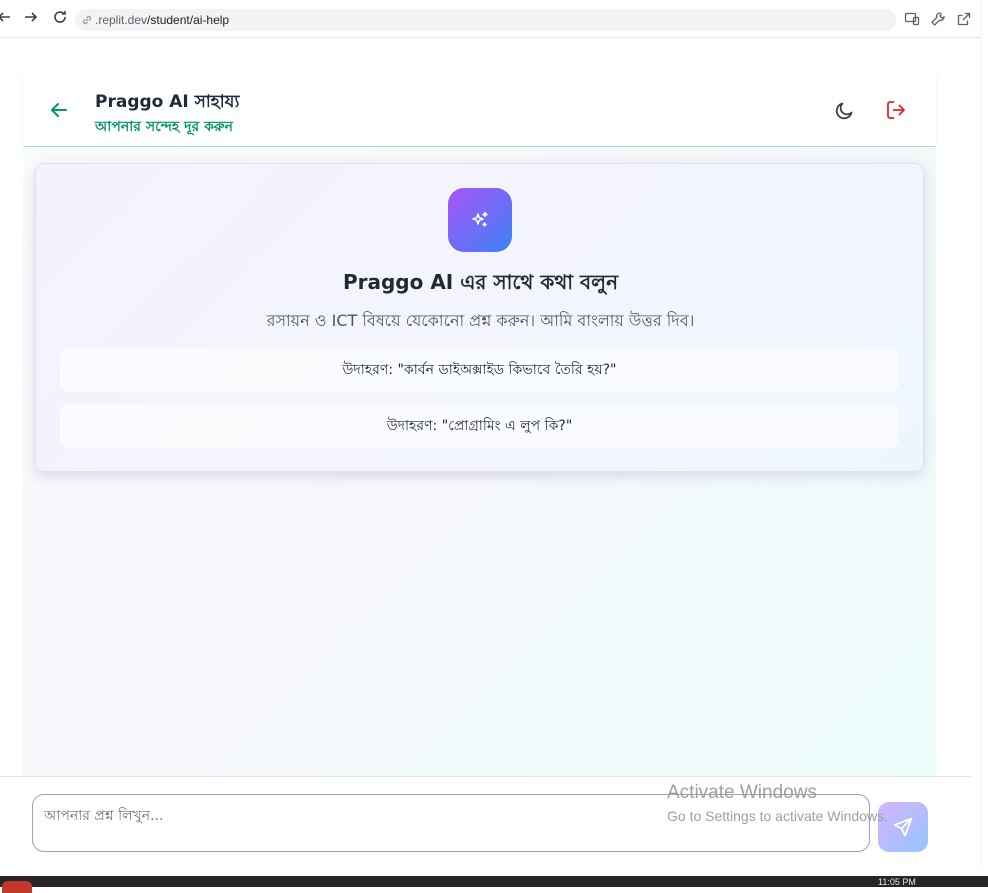 This screenshot has height=893, width=988. I want to click on send-icon, so click(903, 827).